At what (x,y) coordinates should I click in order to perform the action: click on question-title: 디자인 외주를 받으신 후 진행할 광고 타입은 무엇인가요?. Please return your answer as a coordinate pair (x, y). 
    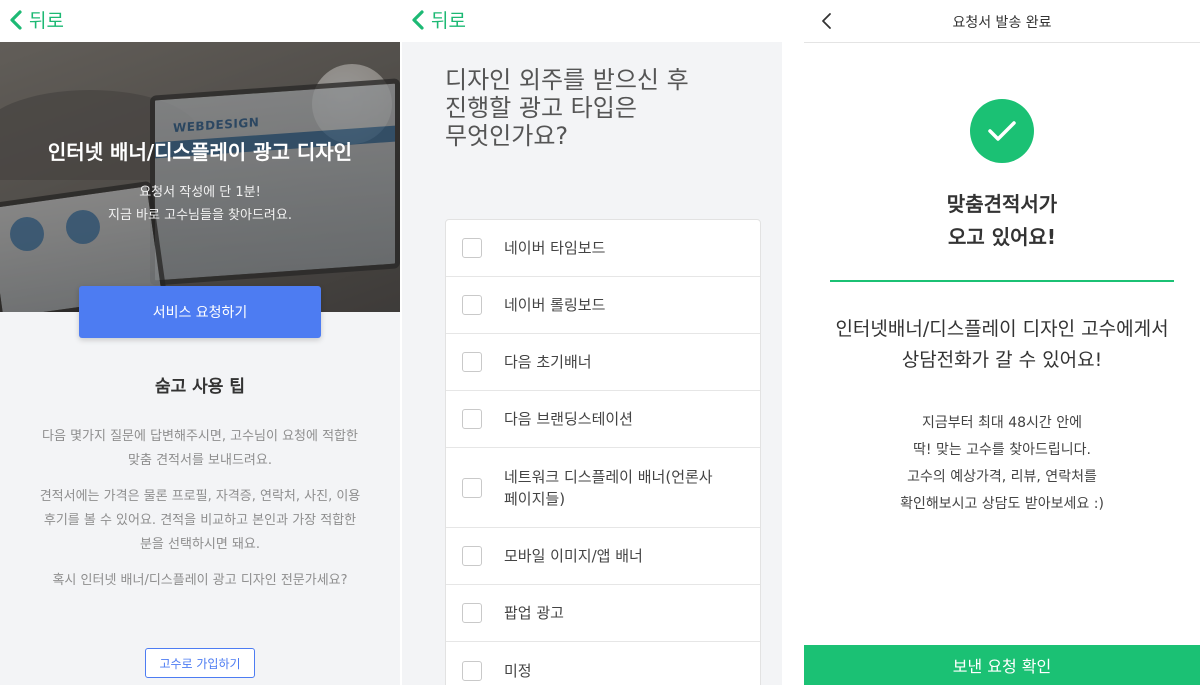
    Looking at the image, I should click on (605, 108).